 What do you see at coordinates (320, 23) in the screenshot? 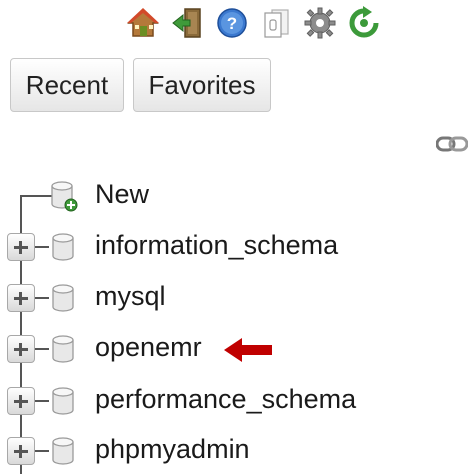
I see `settings-icon` at bounding box center [320, 23].